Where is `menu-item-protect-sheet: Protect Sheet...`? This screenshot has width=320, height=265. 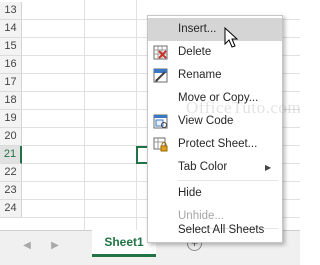 menu-item-protect-sheet: Protect Sheet... is located at coordinates (215, 144).